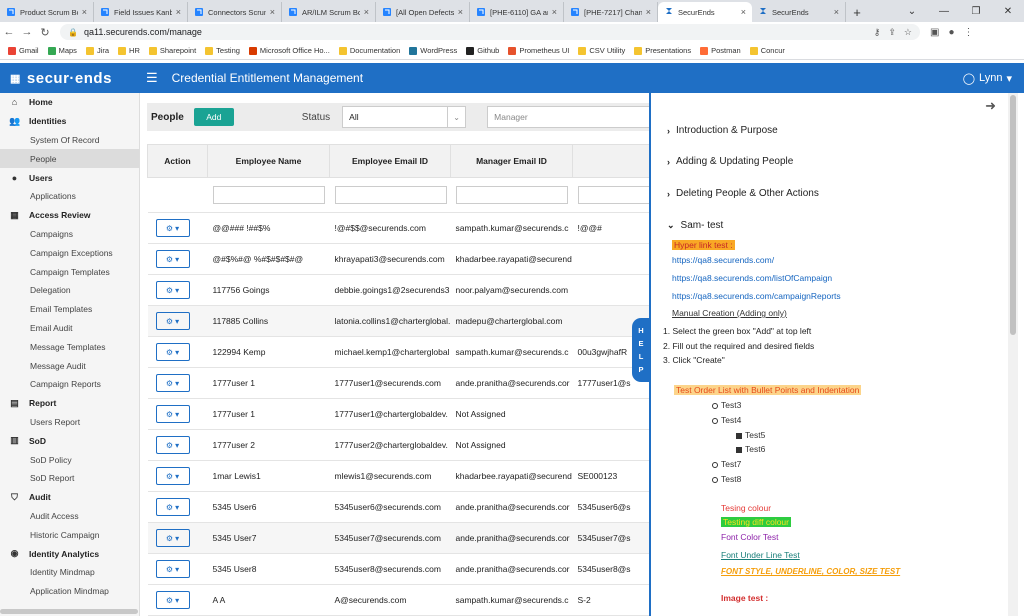 The image size is (1024, 616). Describe the element at coordinates (857, 12) in the screenshot. I see `new-tab-icon: +` at that location.